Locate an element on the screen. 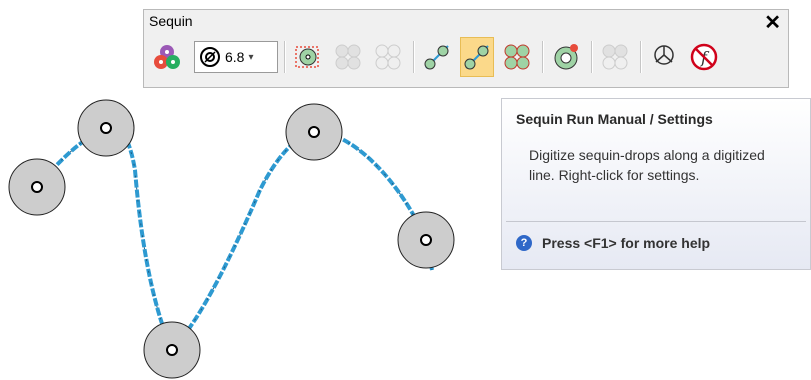 This screenshot has height=380, width=811. sequin-colors-icon is located at coordinates (167, 57).